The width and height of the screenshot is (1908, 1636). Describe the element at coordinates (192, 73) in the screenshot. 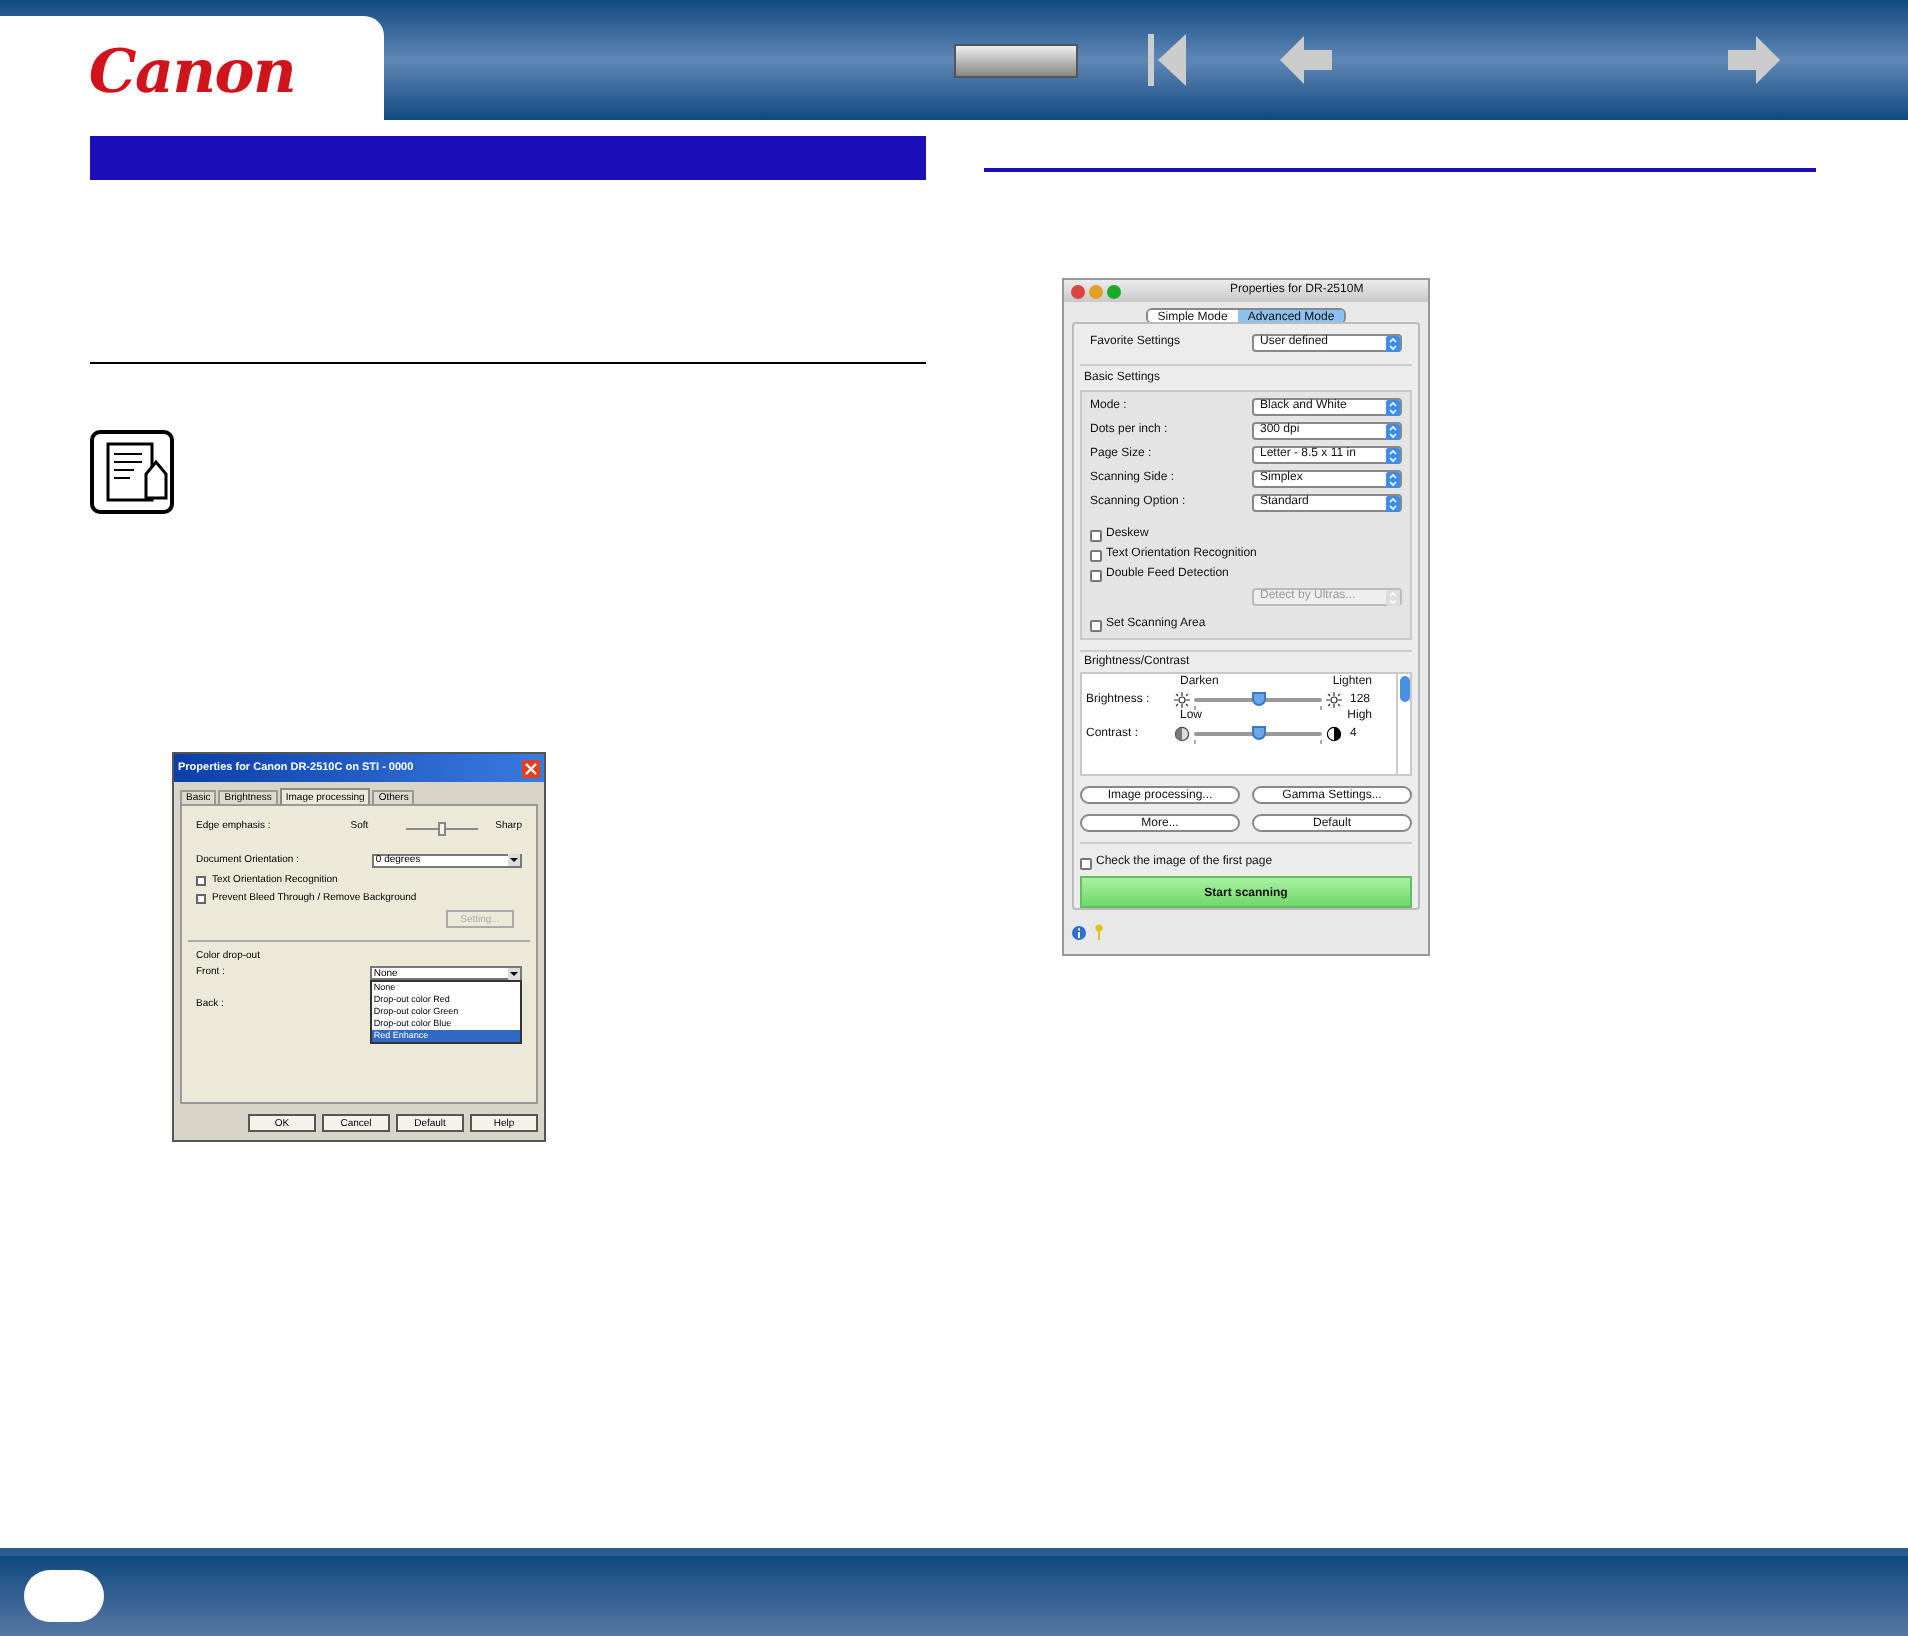

I see `logo: Canon` at that location.